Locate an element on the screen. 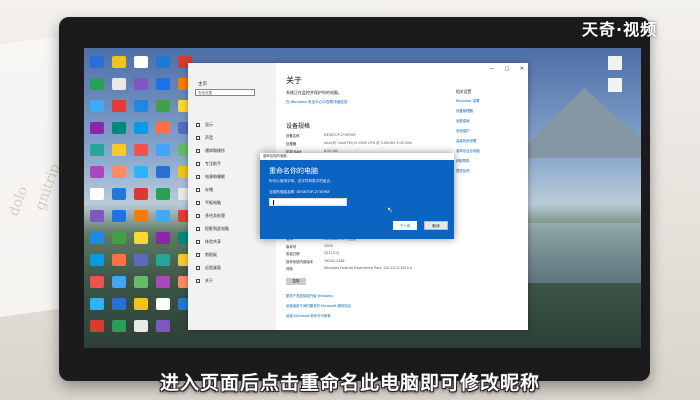 The height and width of the screenshot is (400, 700). nav-item: 电源和睡眠 is located at coordinates (210, 177).